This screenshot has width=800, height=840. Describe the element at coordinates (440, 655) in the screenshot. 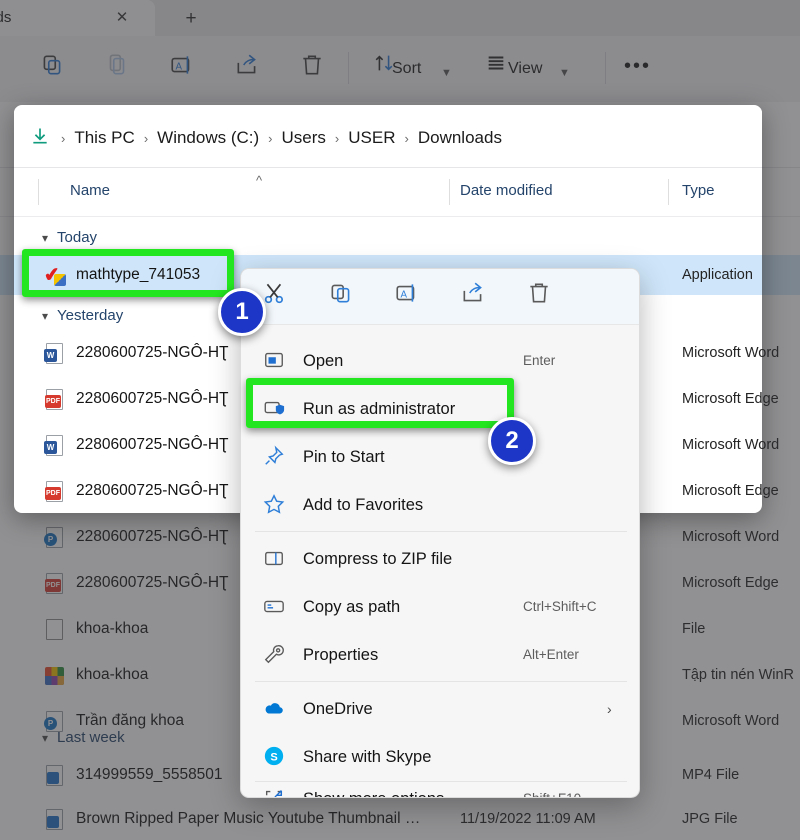

I see `menu-item-properties: Properties Alt+Enter` at that location.